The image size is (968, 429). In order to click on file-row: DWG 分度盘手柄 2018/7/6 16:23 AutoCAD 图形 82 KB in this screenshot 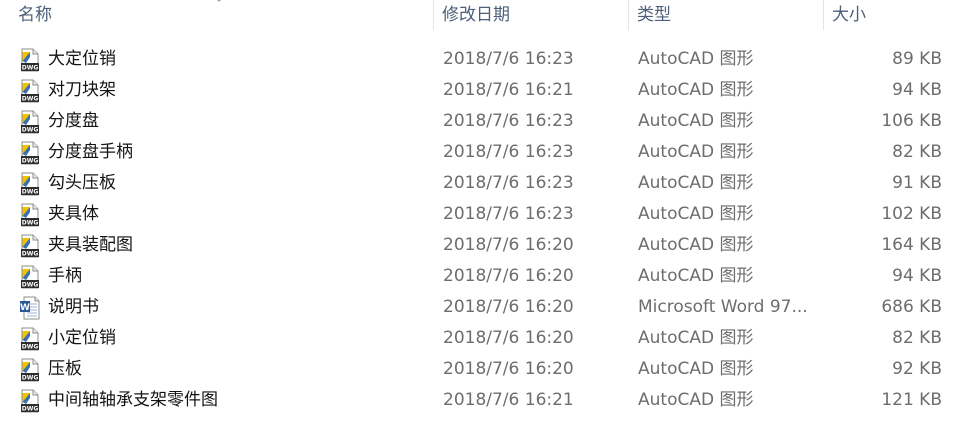, I will do `click(484, 152)`.